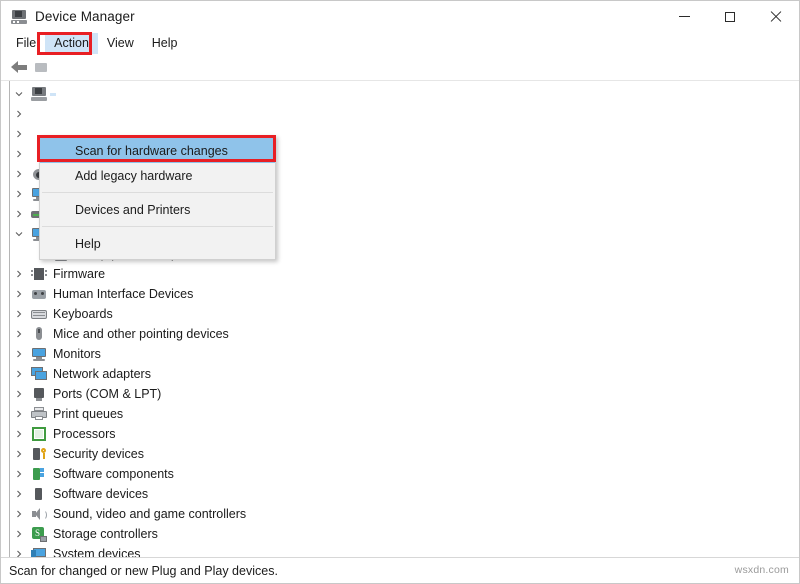 The width and height of the screenshot is (800, 584). I want to click on port-icon, so click(39, 394).